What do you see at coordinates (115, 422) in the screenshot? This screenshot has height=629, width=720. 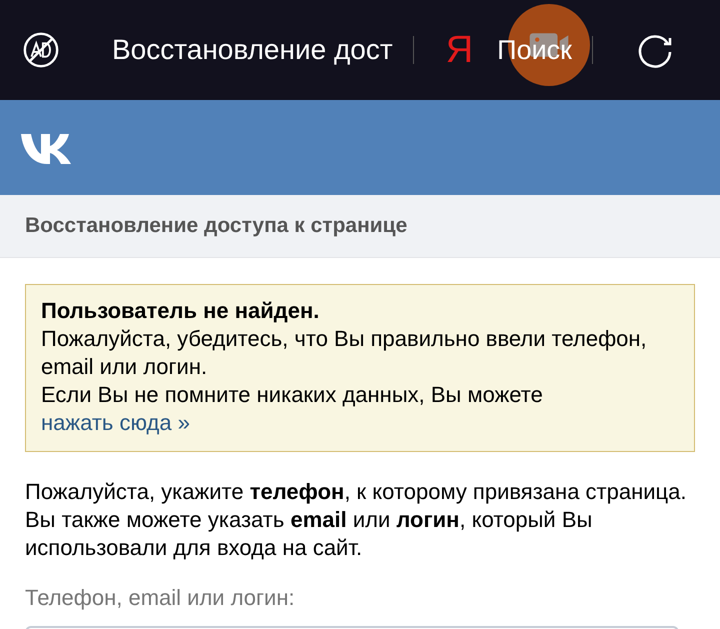 I see `recovery-link: нажать сюда »` at bounding box center [115, 422].